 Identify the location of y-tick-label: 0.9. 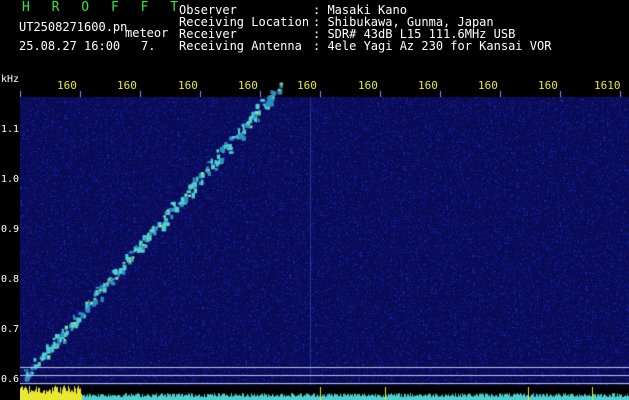
(10, 229).